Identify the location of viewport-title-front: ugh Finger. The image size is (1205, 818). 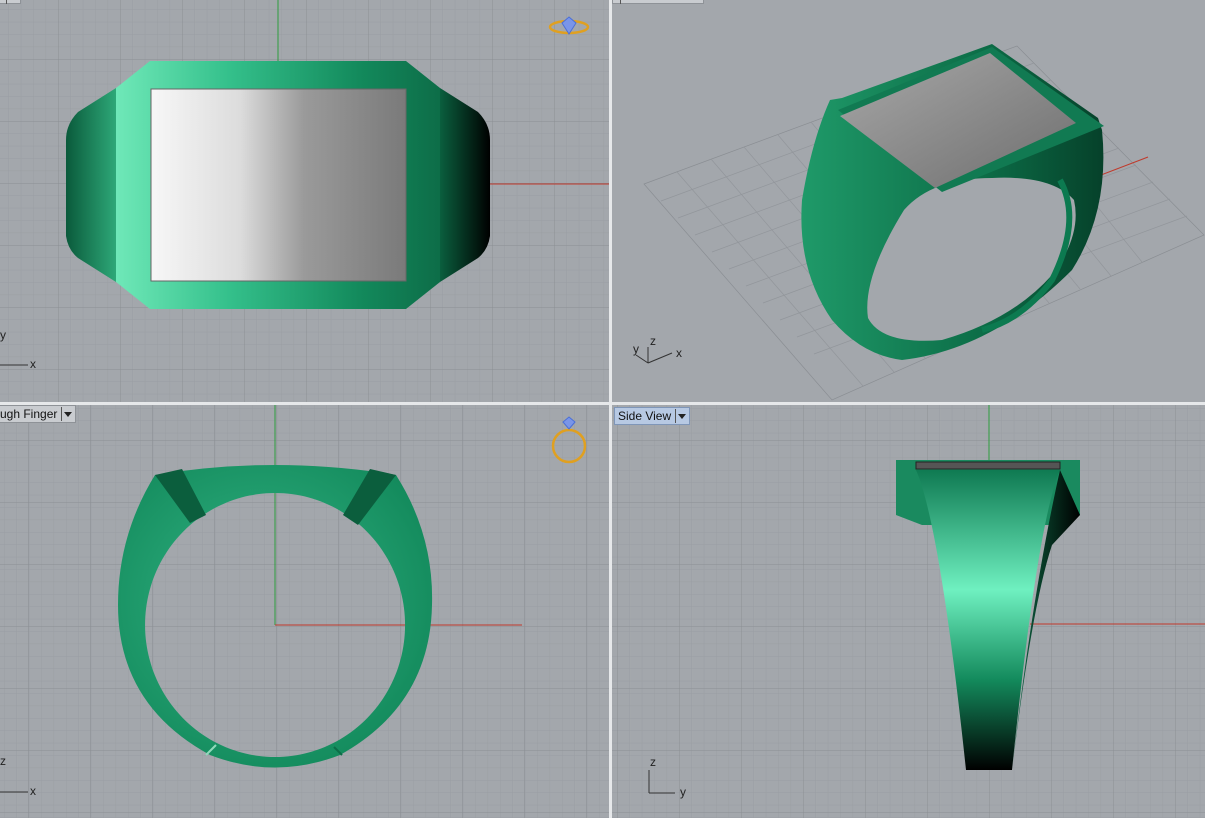
(38, 414).